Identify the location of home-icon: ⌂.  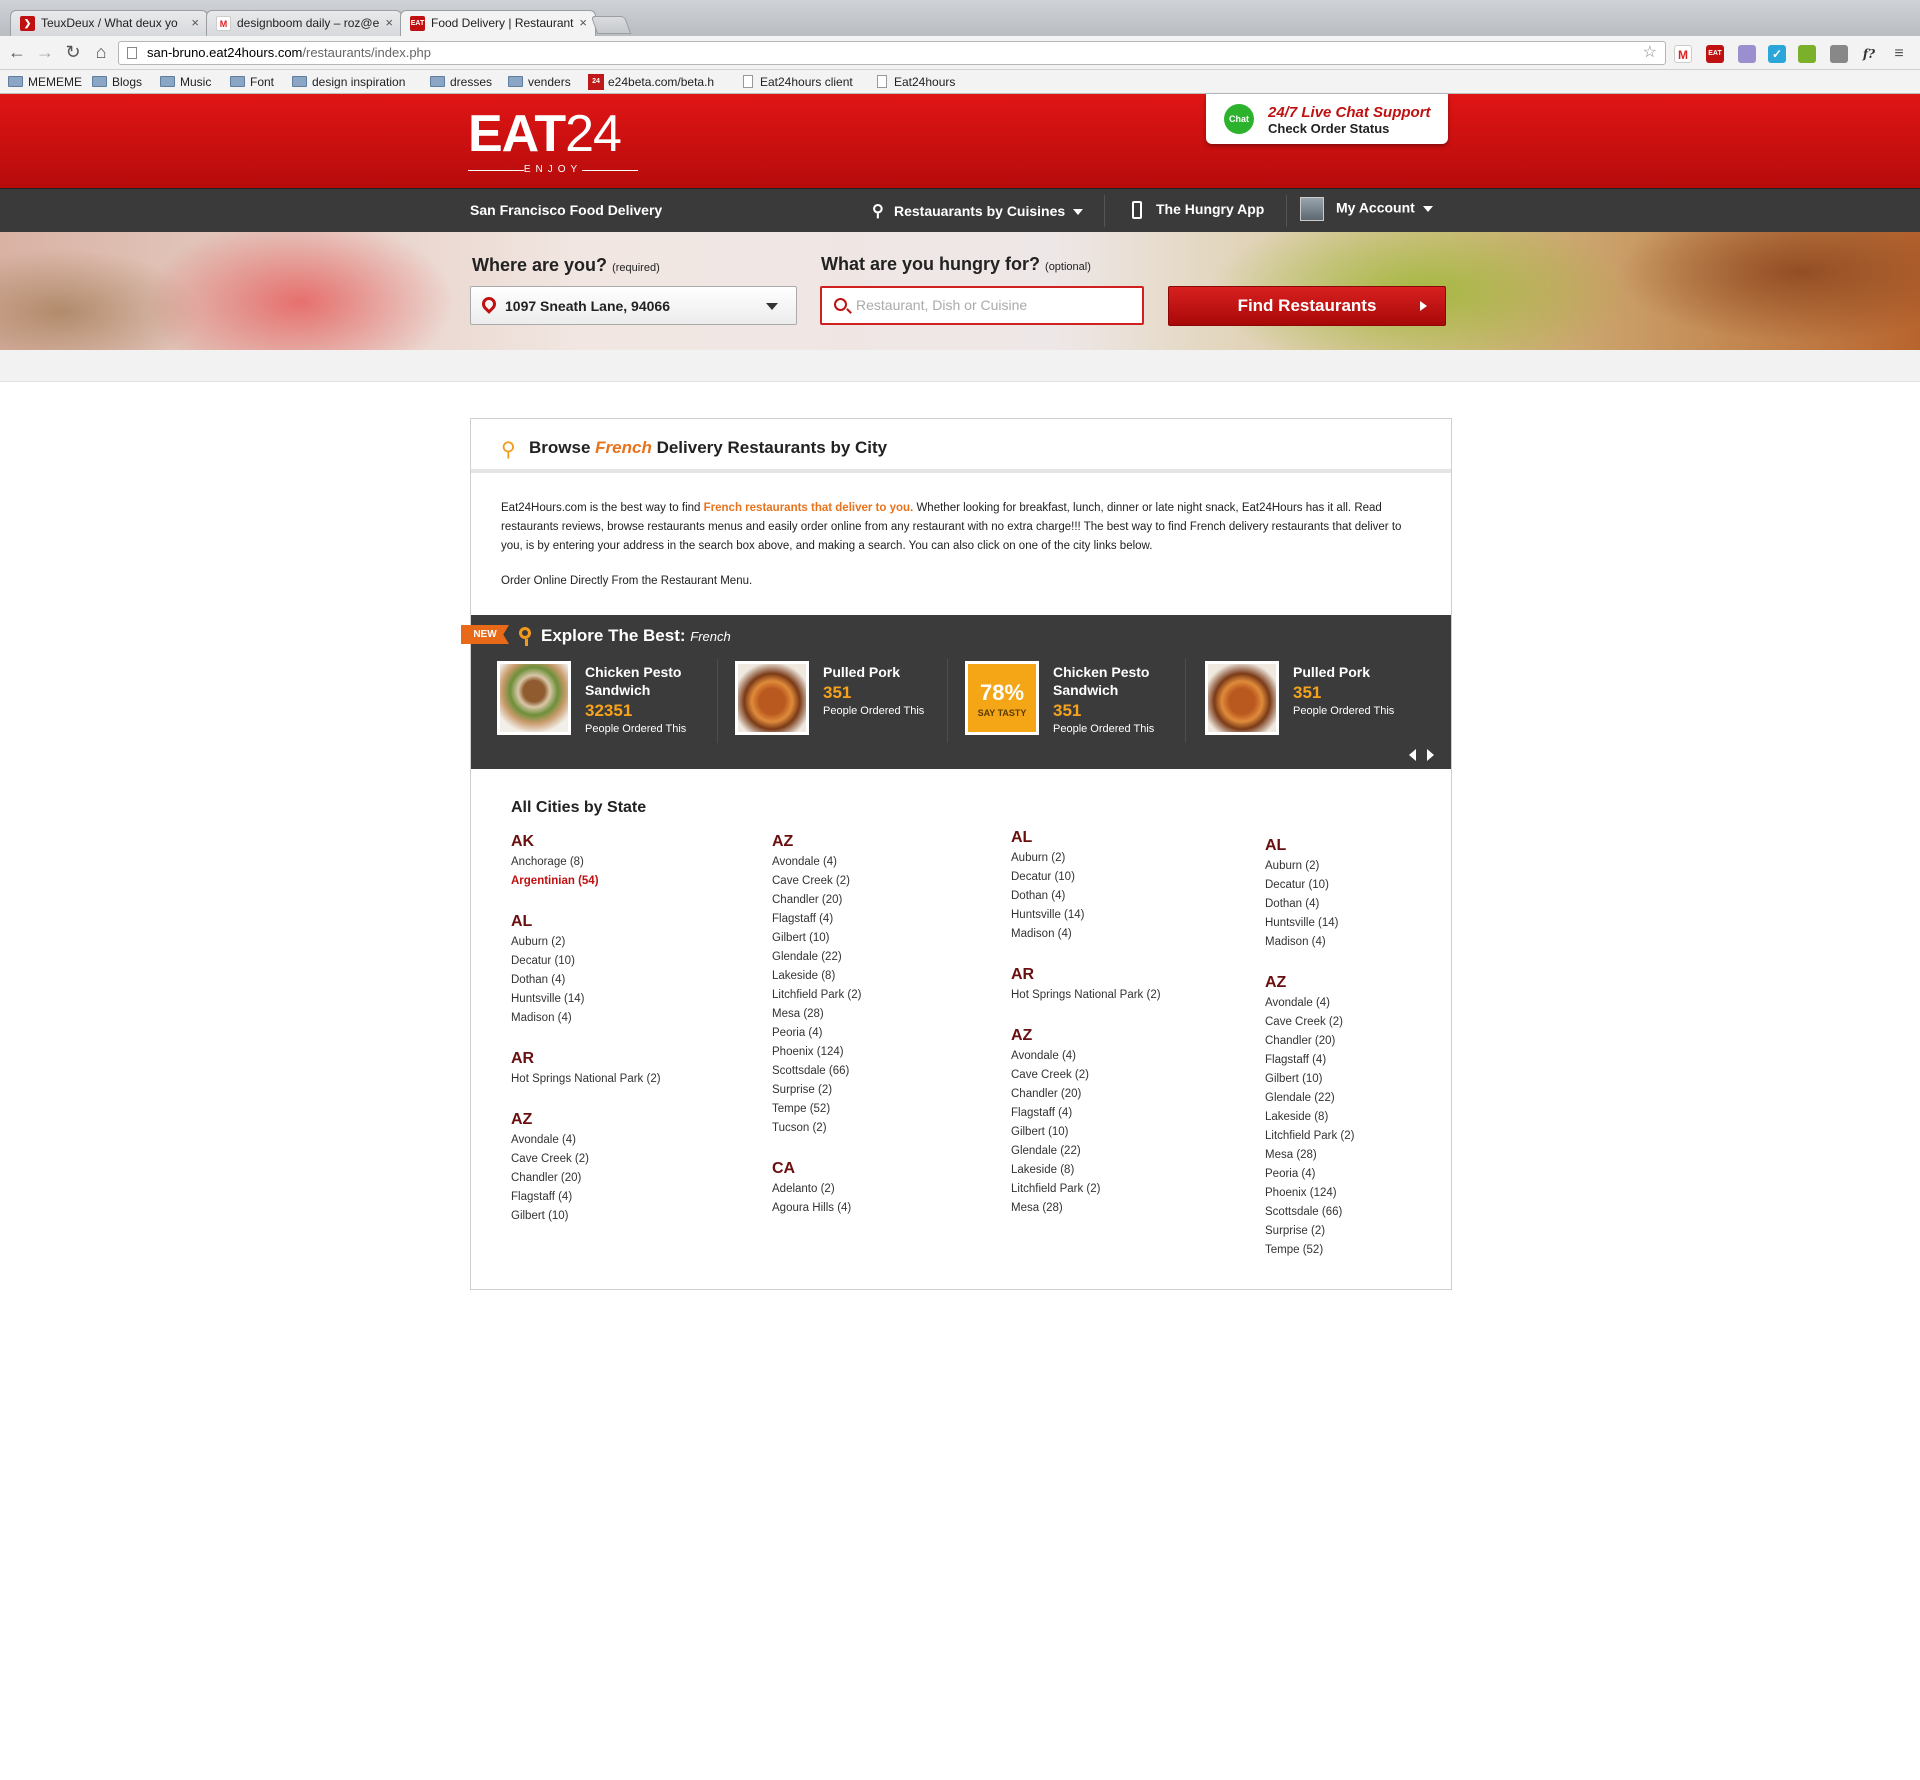
(101, 52).